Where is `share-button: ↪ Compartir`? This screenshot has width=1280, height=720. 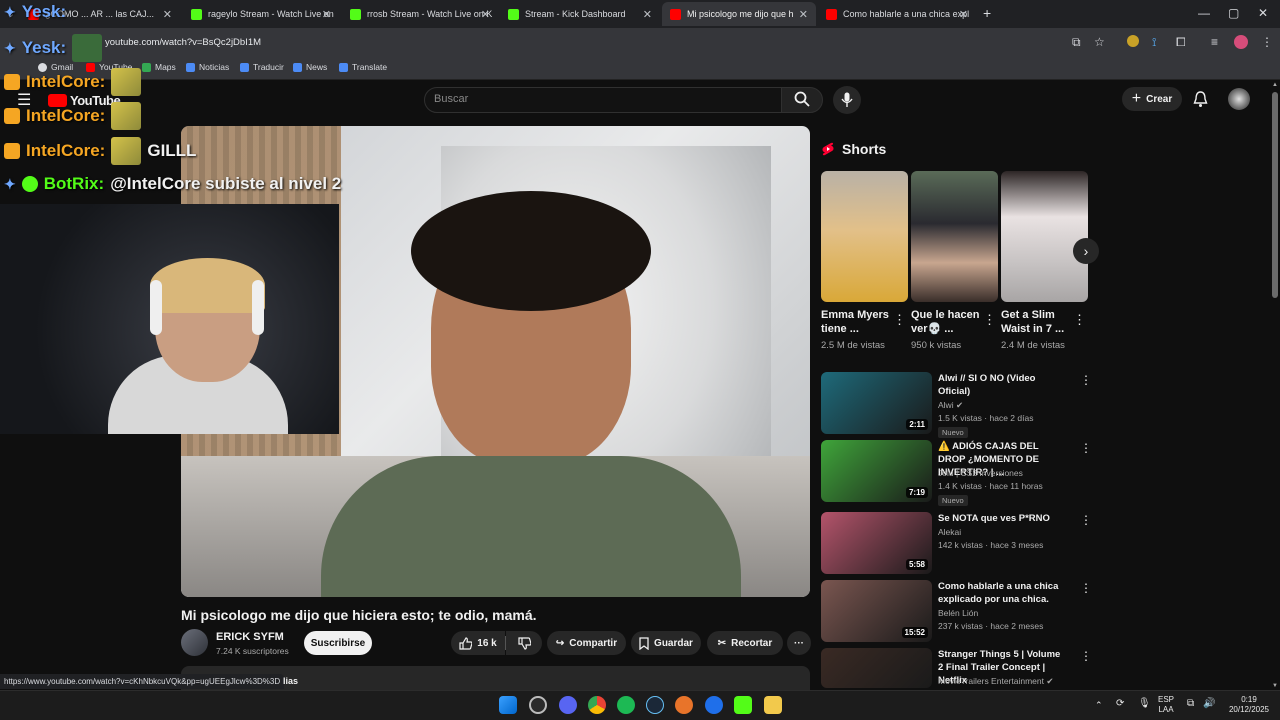
share-button: ↪ Compartir is located at coordinates (586, 643).